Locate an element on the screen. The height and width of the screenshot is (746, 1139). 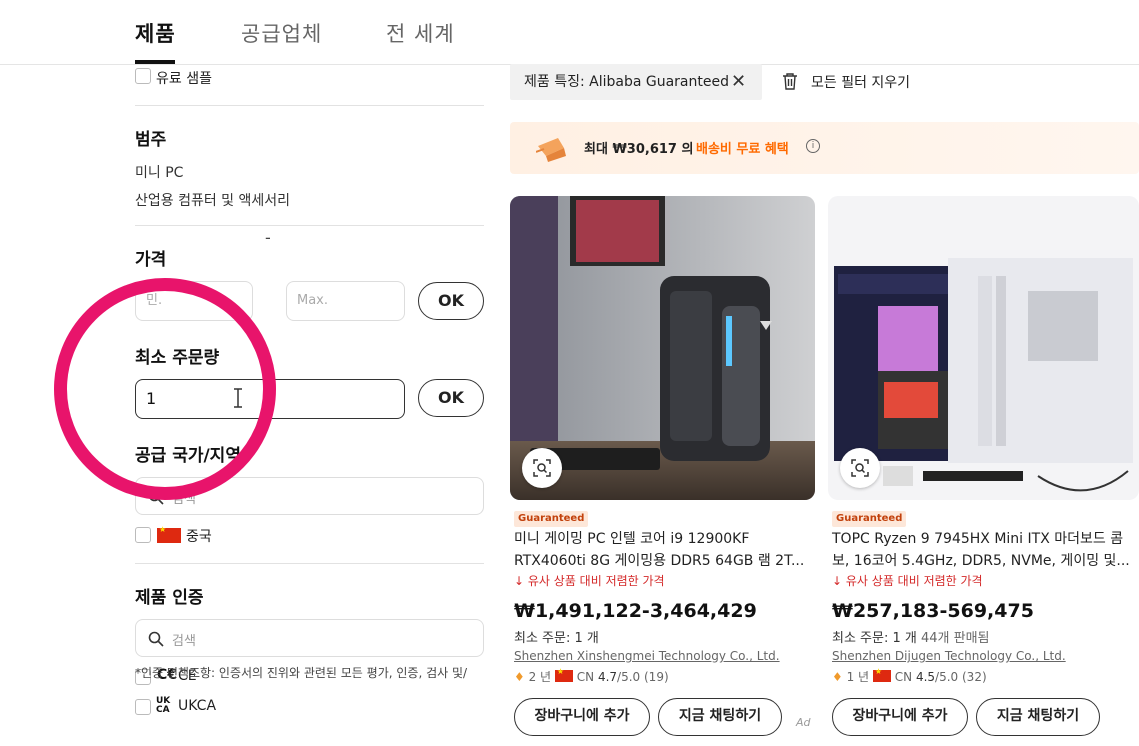
price-max-input: Max. is located at coordinates (345, 301).